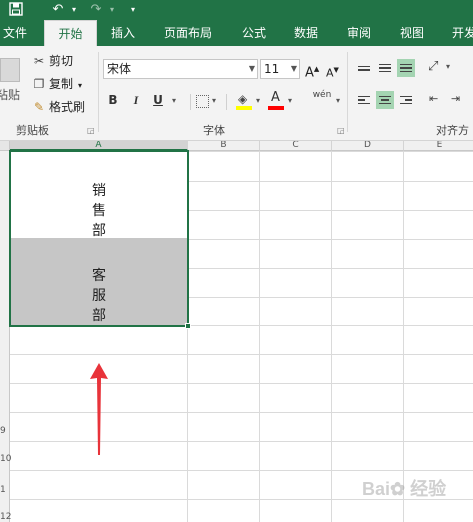 Image resolution: width=473 pixels, height=522 pixels. Describe the element at coordinates (39, 61) in the screenshot. I see `scissors-icon: ✂` at that location.